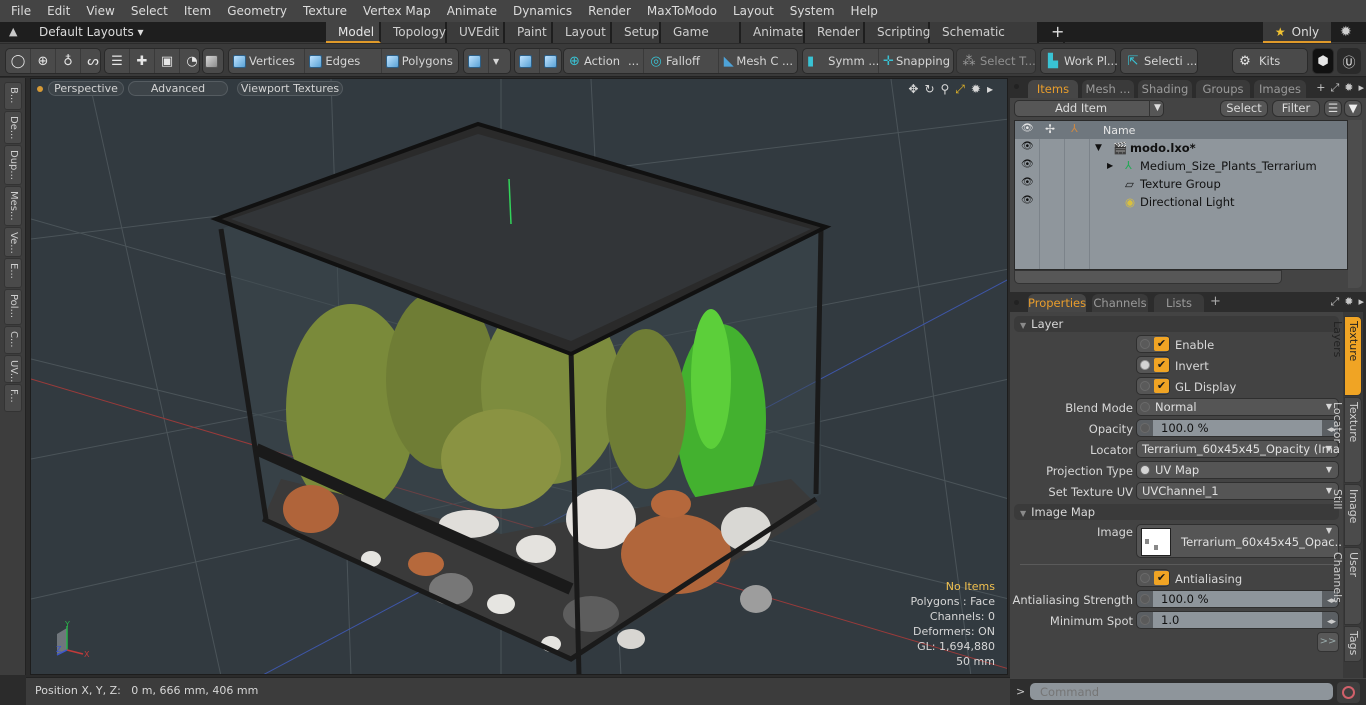 The image size is (1366, 705). Describe the element at coordinates (835, 32) in the screenshot. I see `tab-render: Render` at that location.